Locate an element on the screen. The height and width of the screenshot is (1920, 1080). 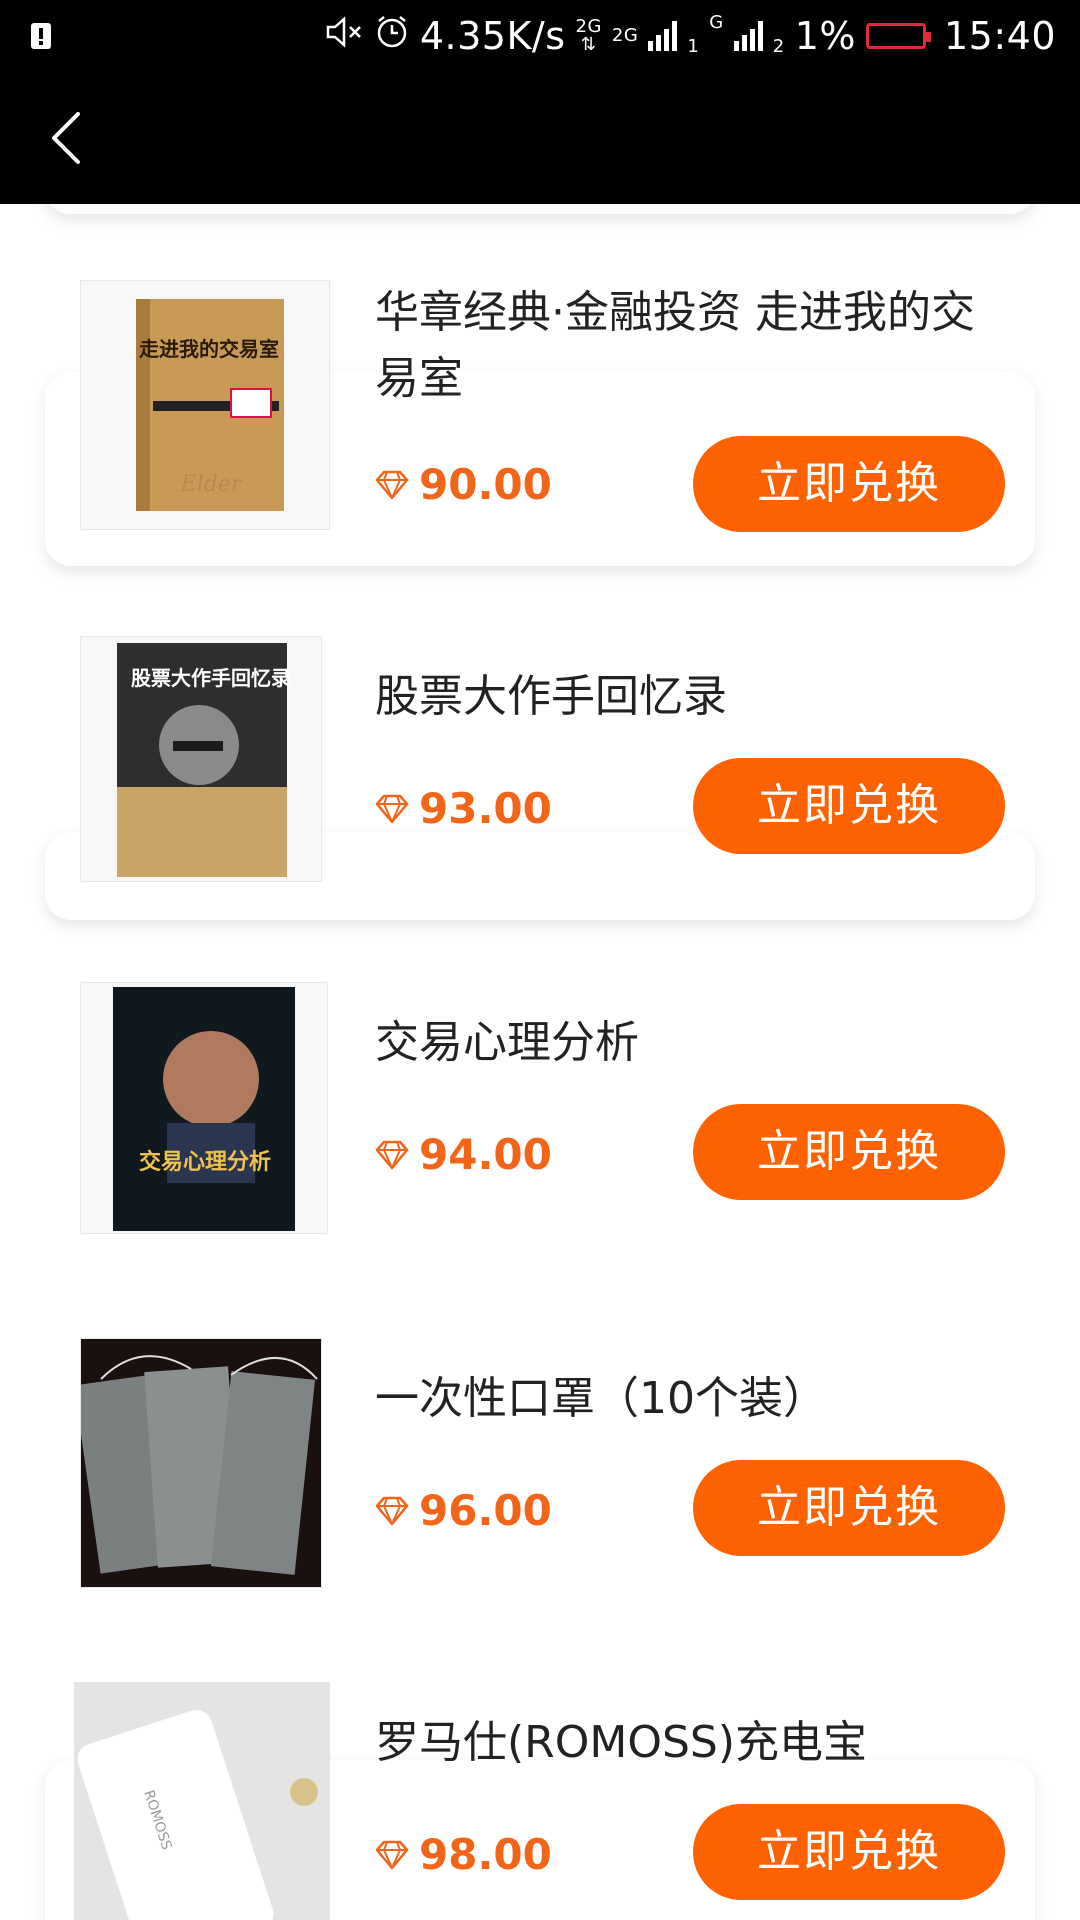
battery-icon is located at coordinates (898, 36).